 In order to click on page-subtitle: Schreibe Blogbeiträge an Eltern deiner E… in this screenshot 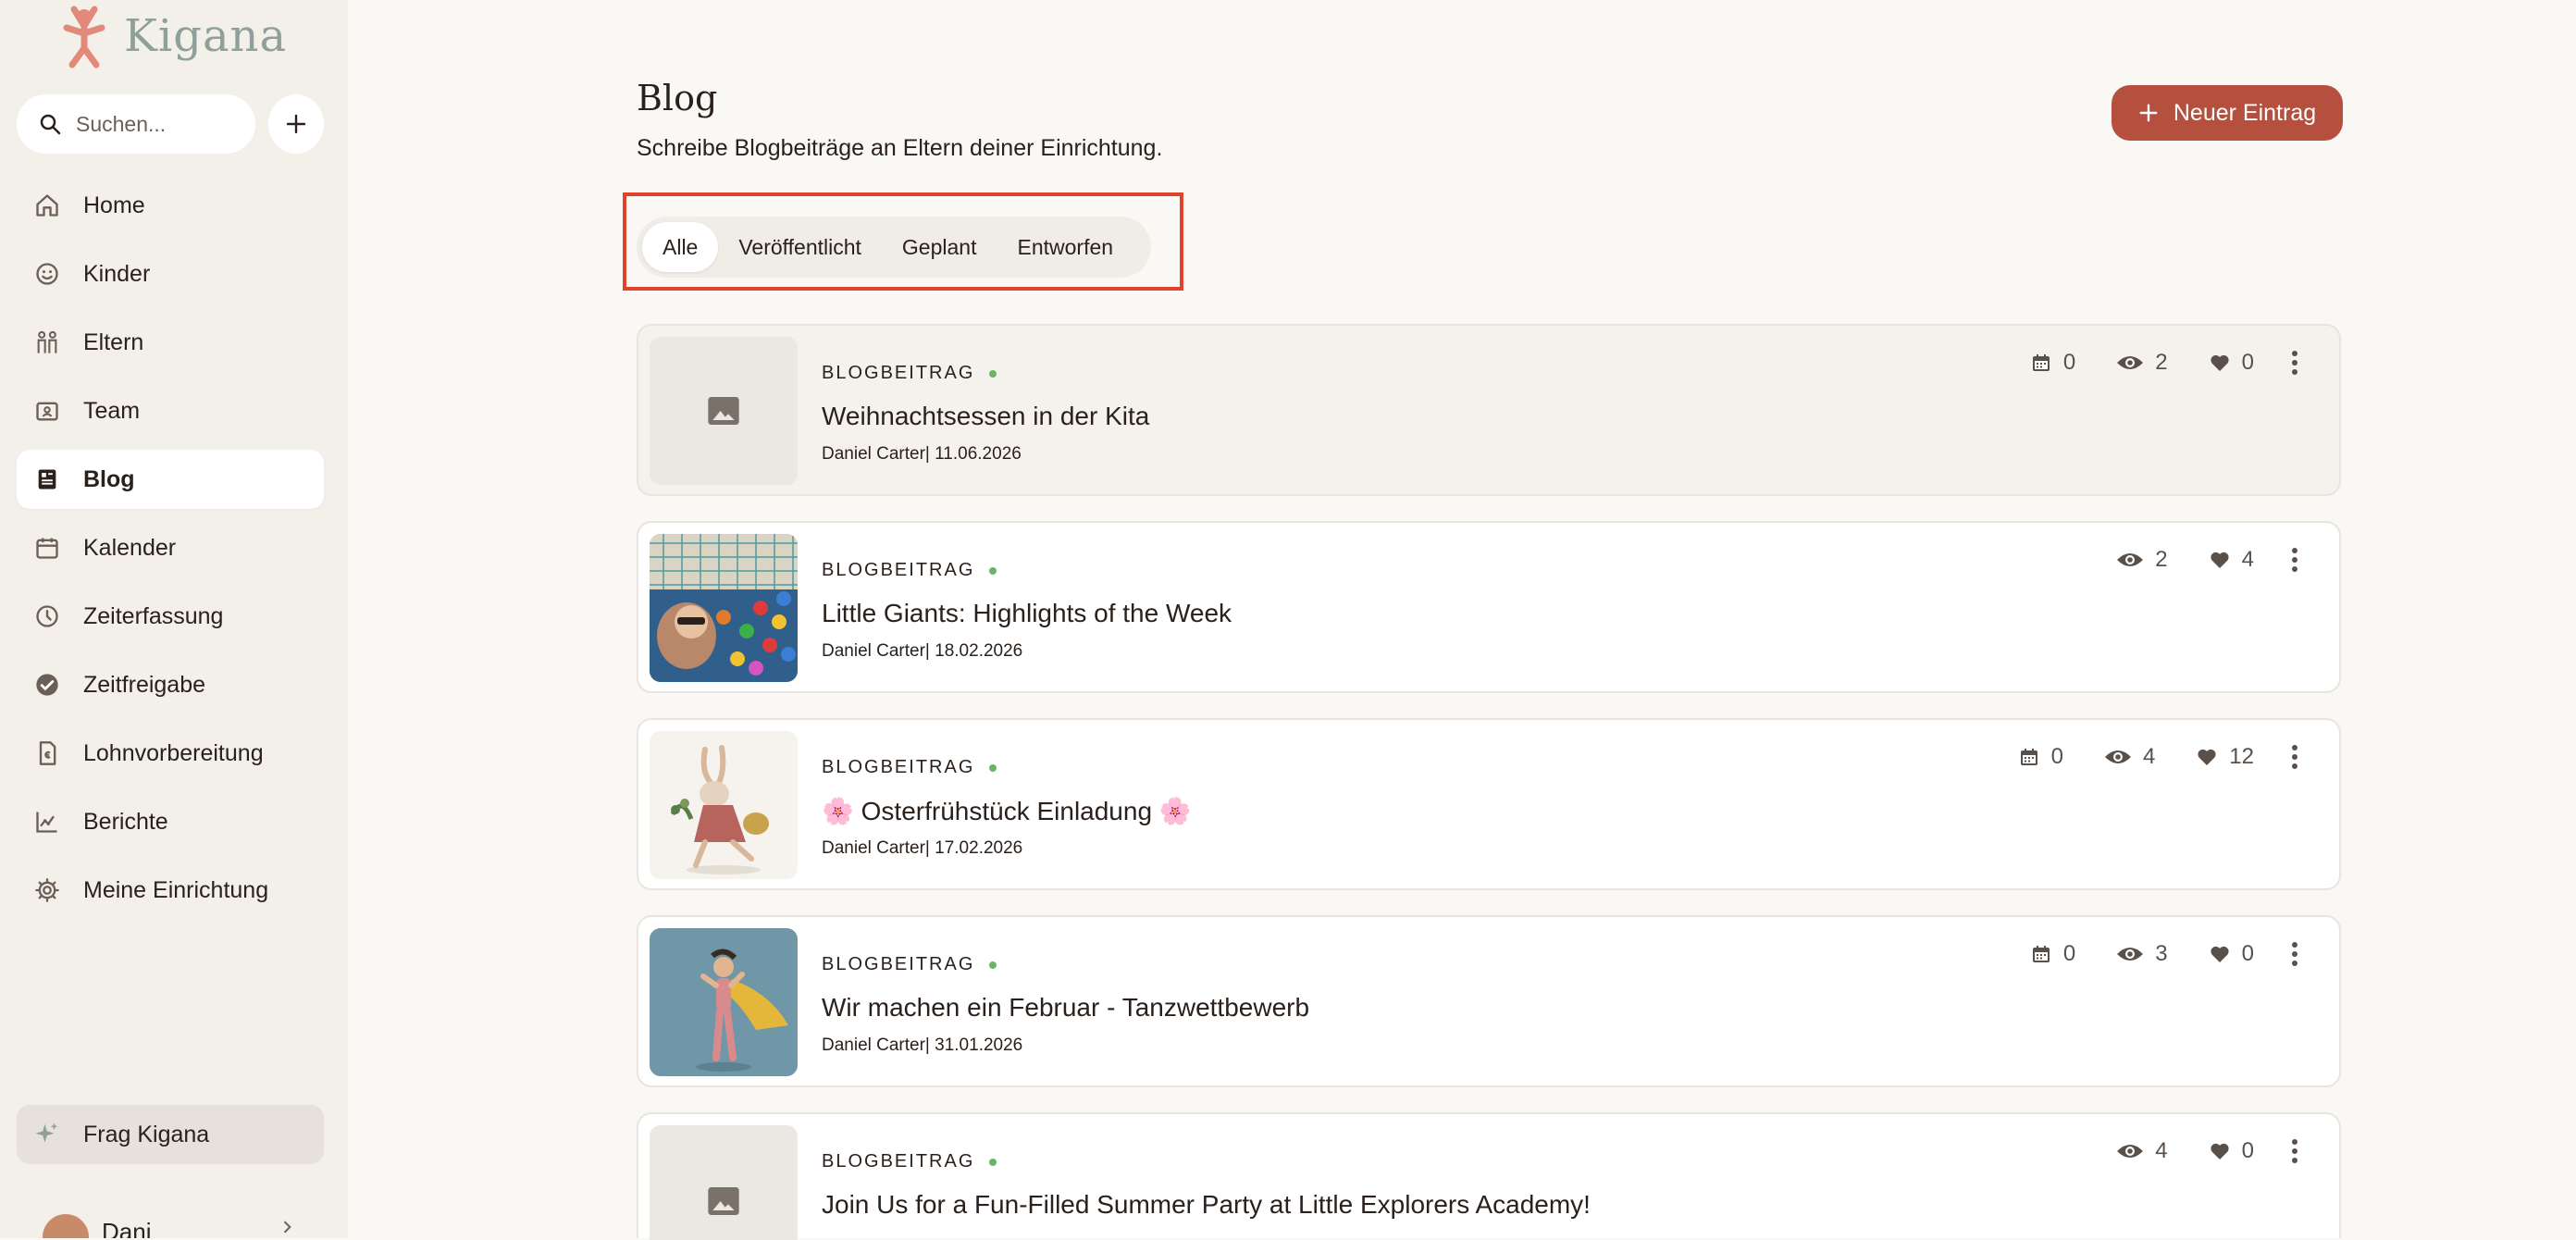, I will do `click(900, 148)`.